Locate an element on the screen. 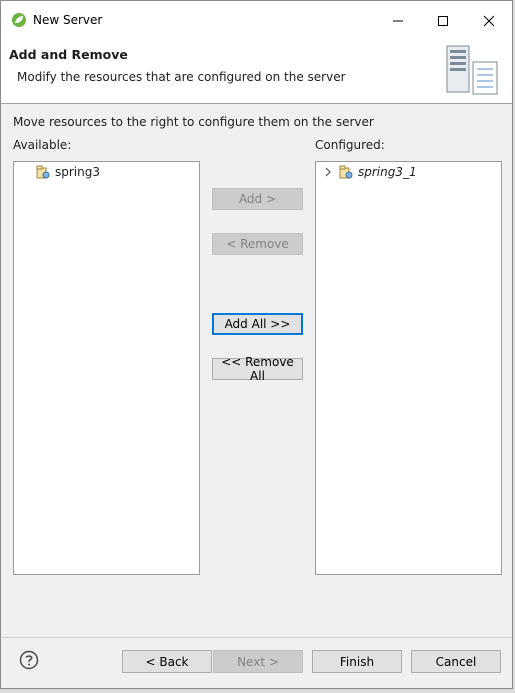 Image resolution: width=515 pixels, height=693 pixels. minimize-button is located at coordinates (398, 21).